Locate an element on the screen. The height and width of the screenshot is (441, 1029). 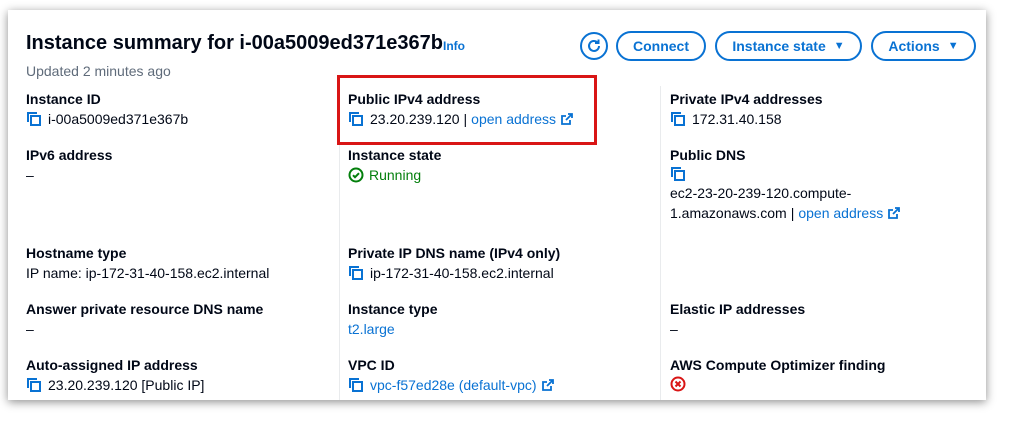
refresh-icon is located at coordinates (594, 45).